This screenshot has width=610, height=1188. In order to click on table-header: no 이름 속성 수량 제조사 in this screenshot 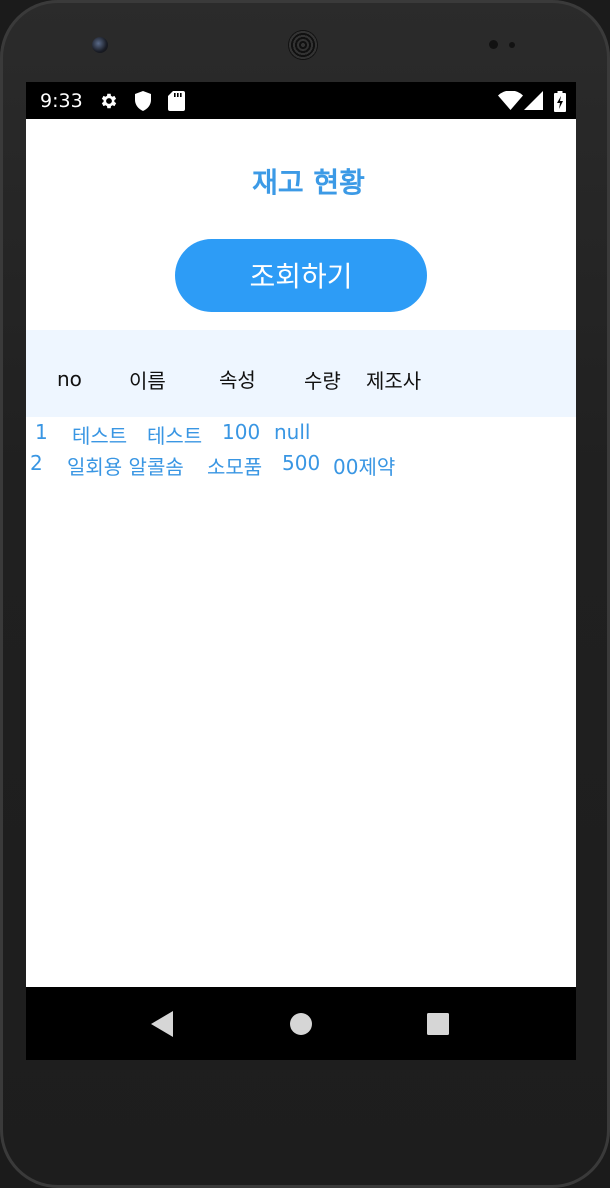, I will do `click(301, 373)`.